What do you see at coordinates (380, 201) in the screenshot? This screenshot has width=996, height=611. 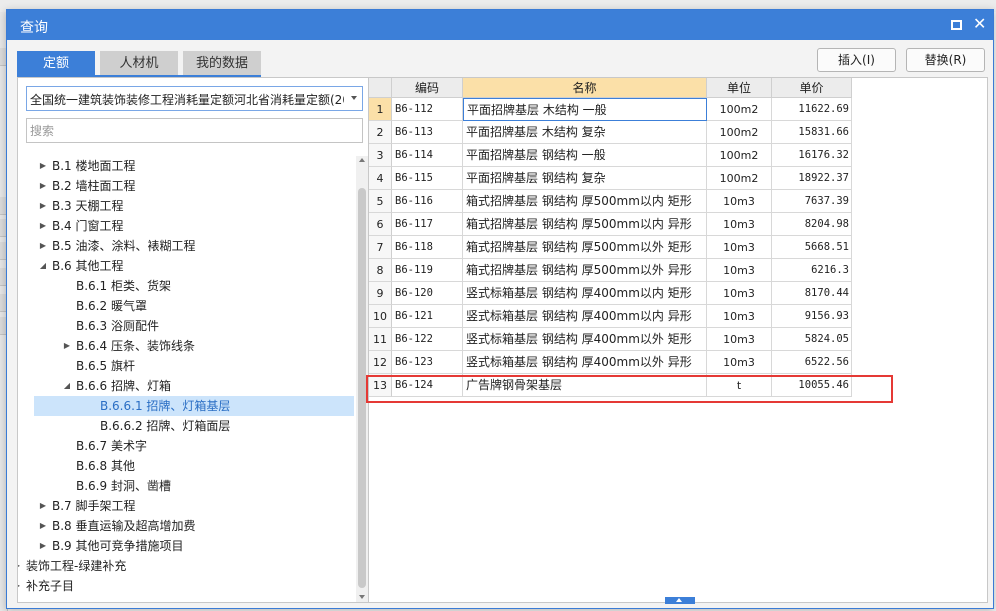 I see `row-number: 5` at bounding box center [380, 201].